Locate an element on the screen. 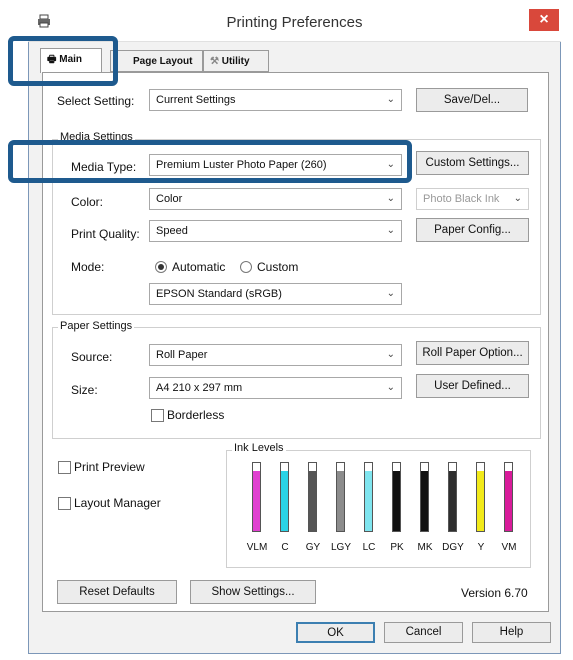 This screenshot has width=573, height=660. ink-label-pk: PK is located at coordinates (397, 547).